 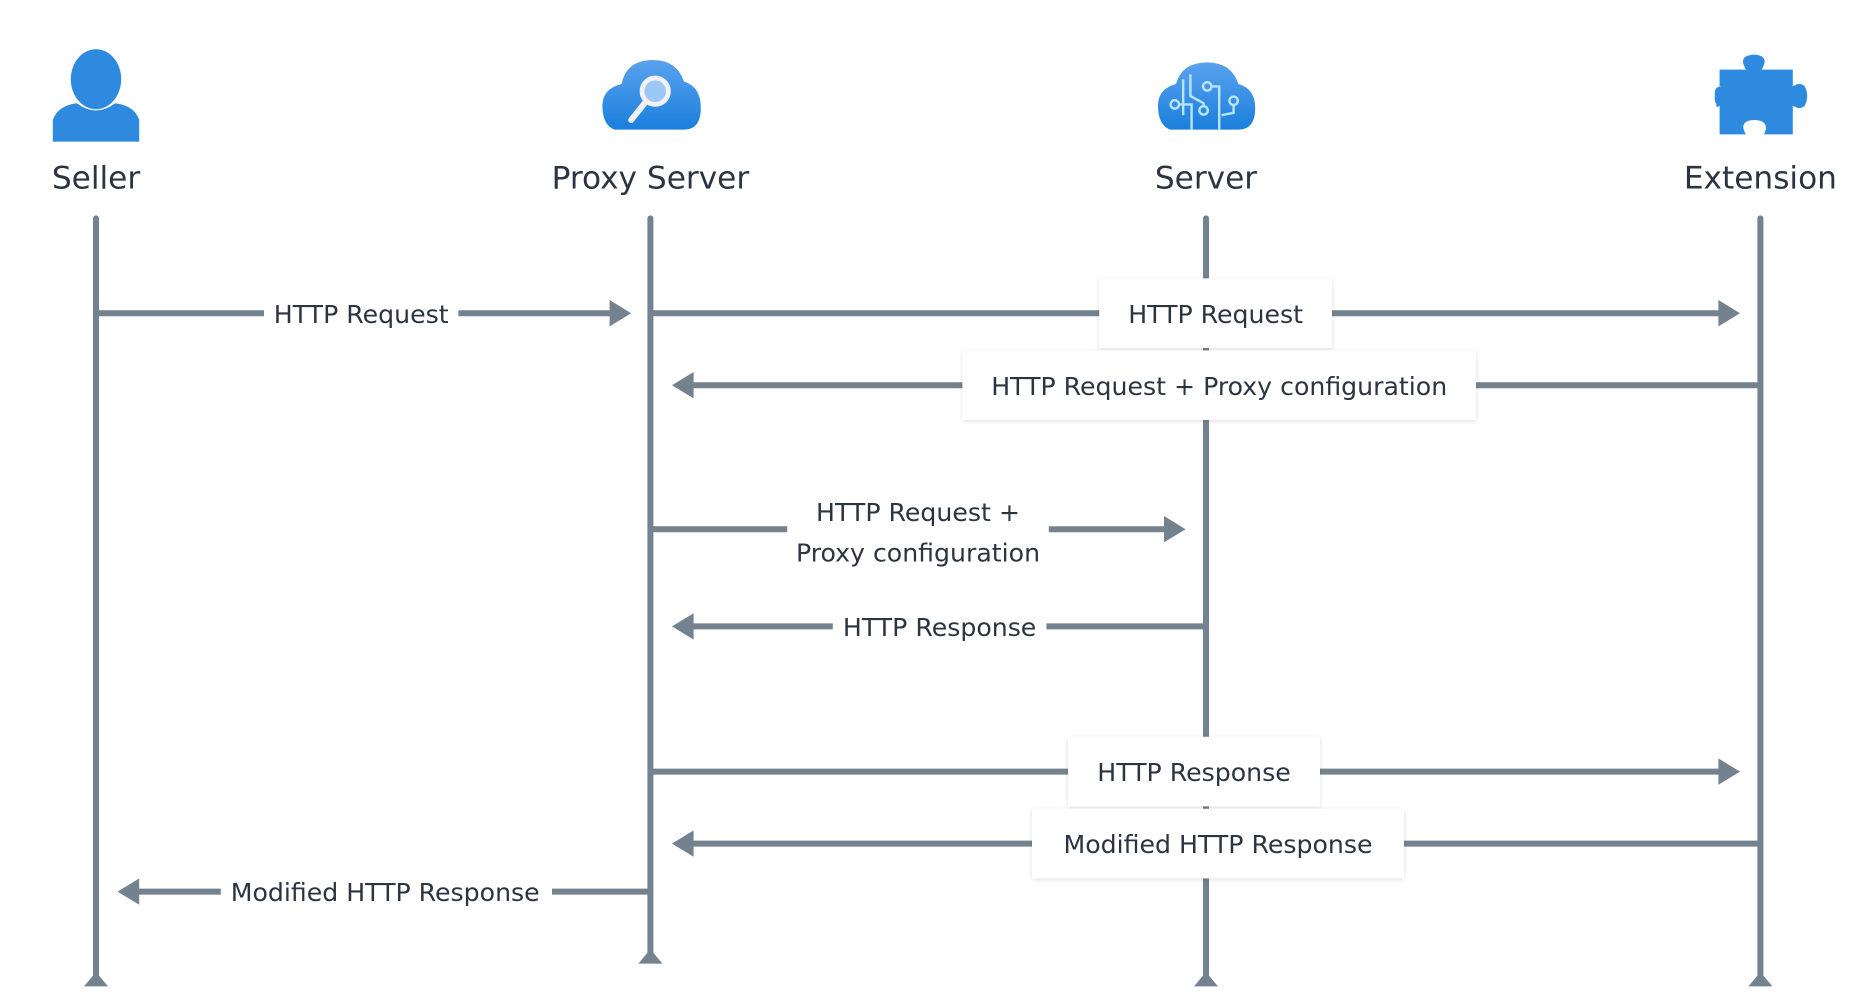 What do you see at coordinates (1760, 601) in the screenshot?
I see `lifeline-extension` at bounding box center [1760, 601].